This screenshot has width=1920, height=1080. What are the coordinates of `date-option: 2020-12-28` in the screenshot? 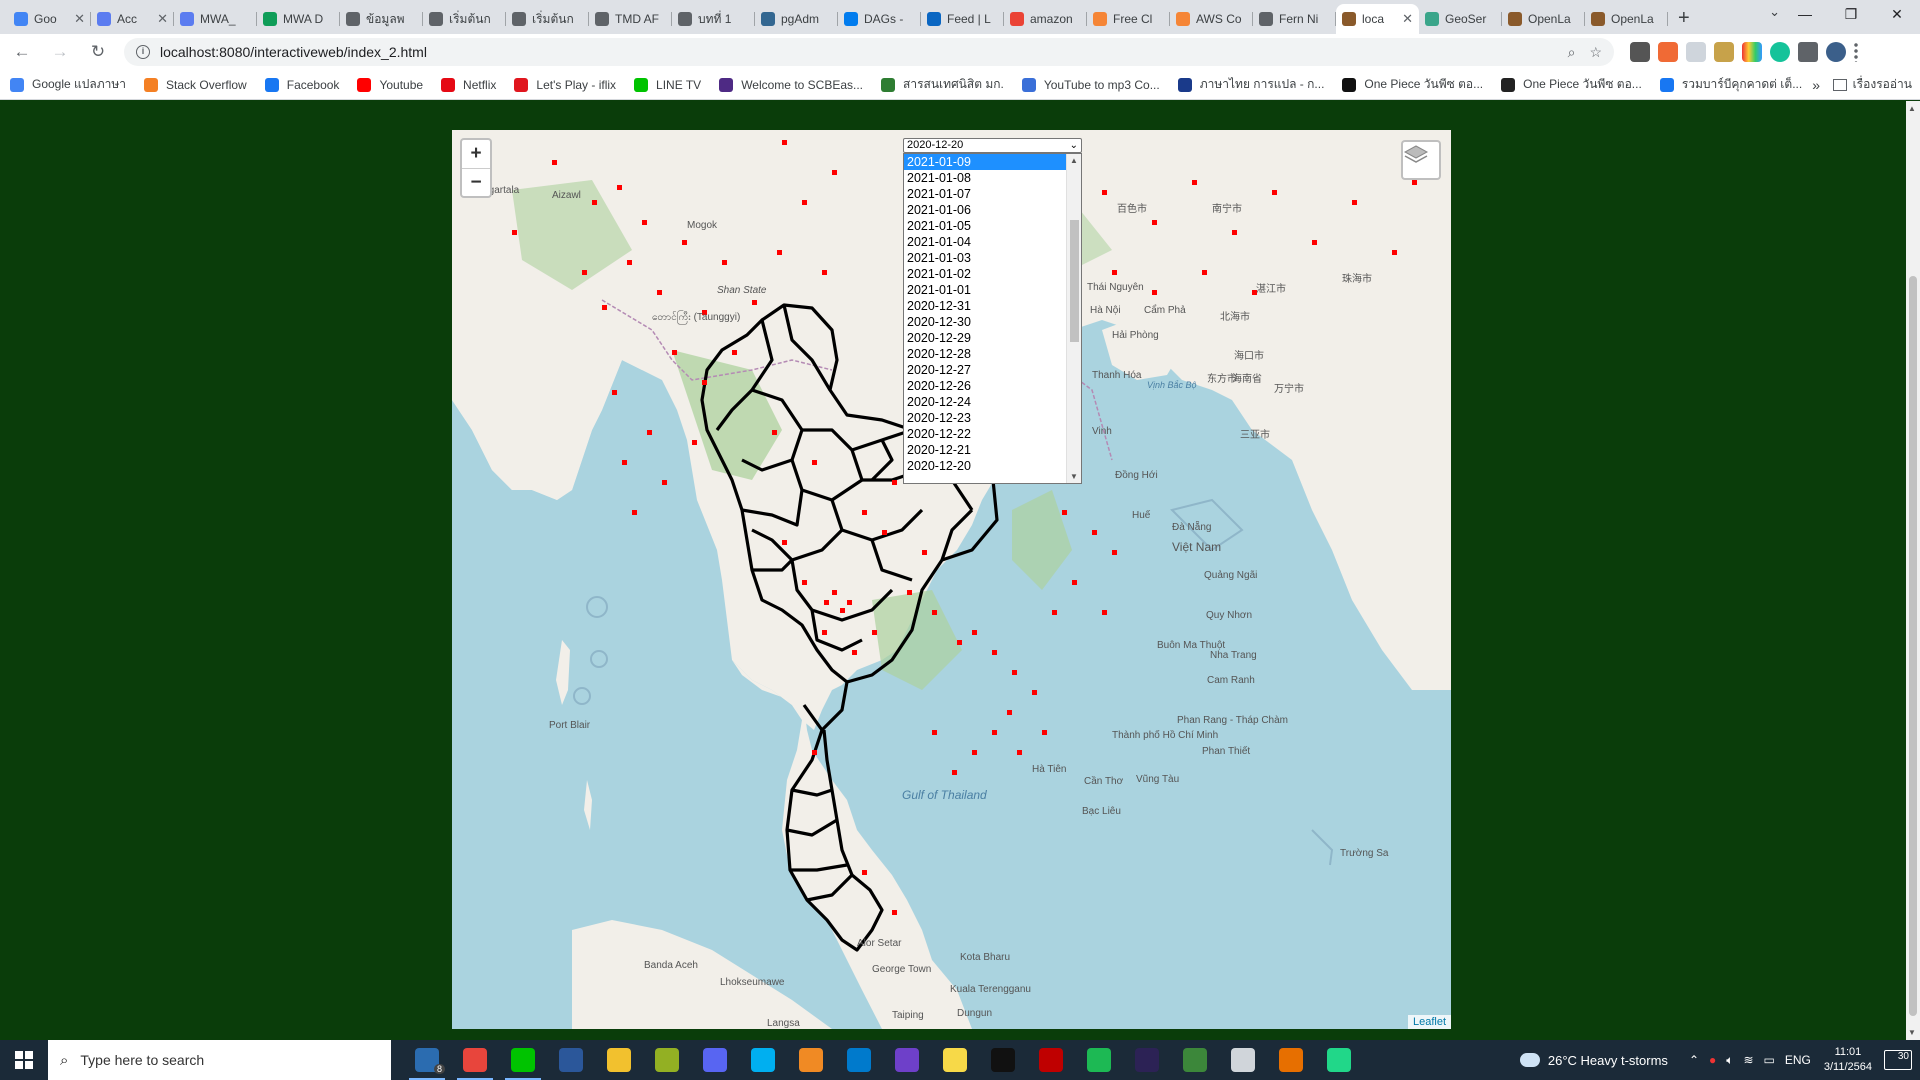 It's located at (985, 354).